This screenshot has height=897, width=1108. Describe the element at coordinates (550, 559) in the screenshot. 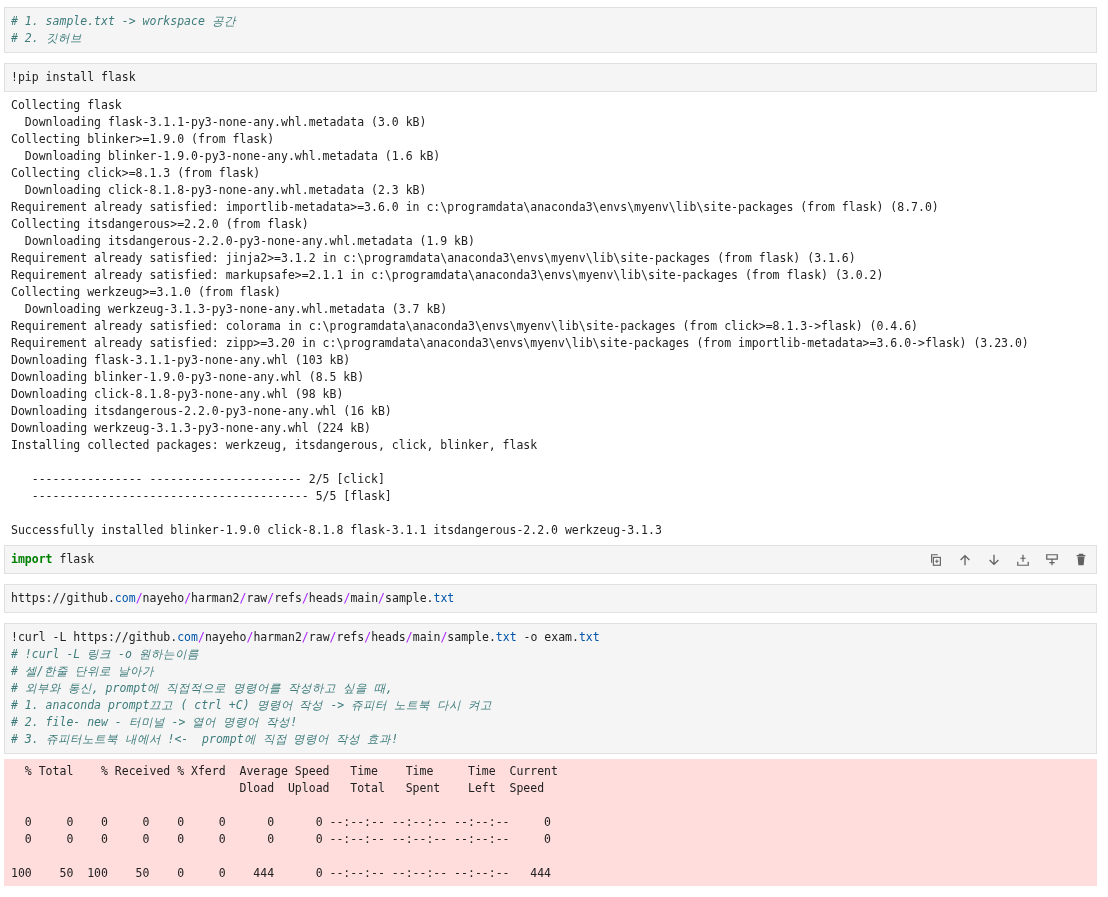

I see `code-cell: import flask` at that location.